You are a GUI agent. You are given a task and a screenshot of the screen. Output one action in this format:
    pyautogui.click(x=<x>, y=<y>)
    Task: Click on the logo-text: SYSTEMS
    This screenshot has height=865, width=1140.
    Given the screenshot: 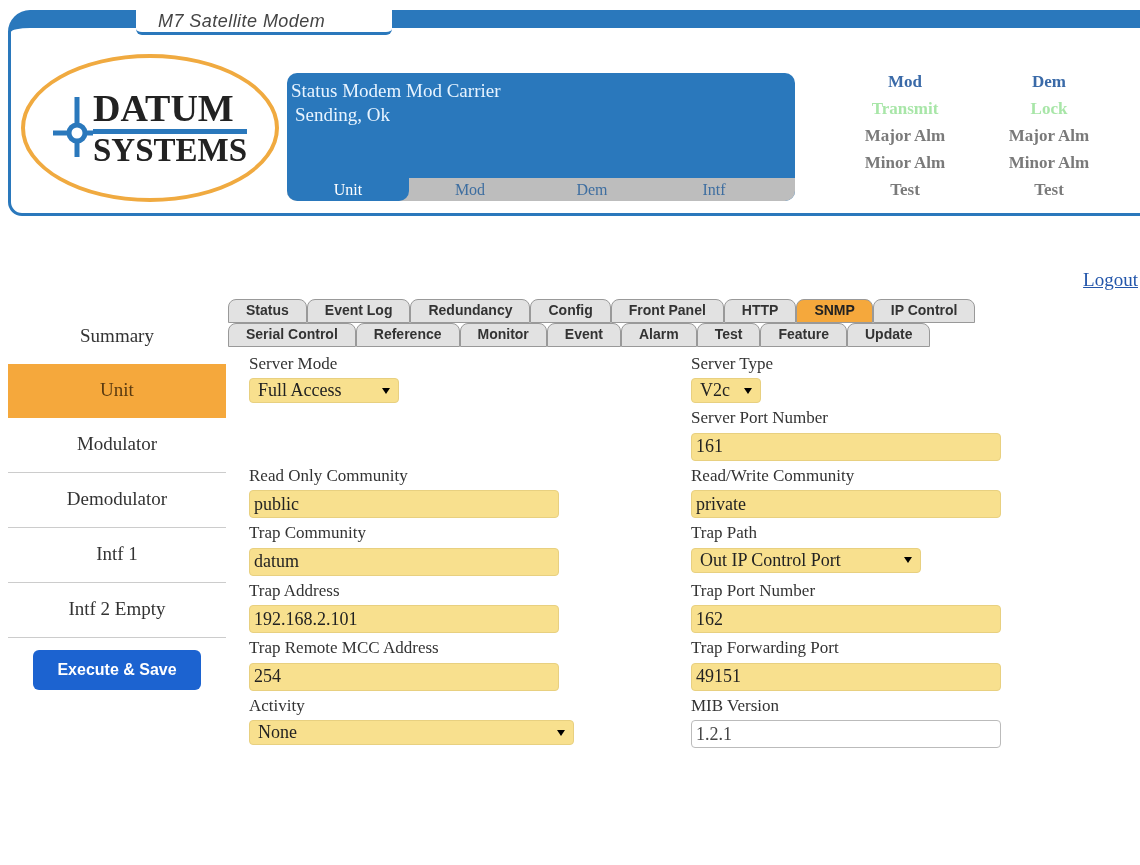 What is the action you would take?
    pyautogui.click(x=170, y=150)
    